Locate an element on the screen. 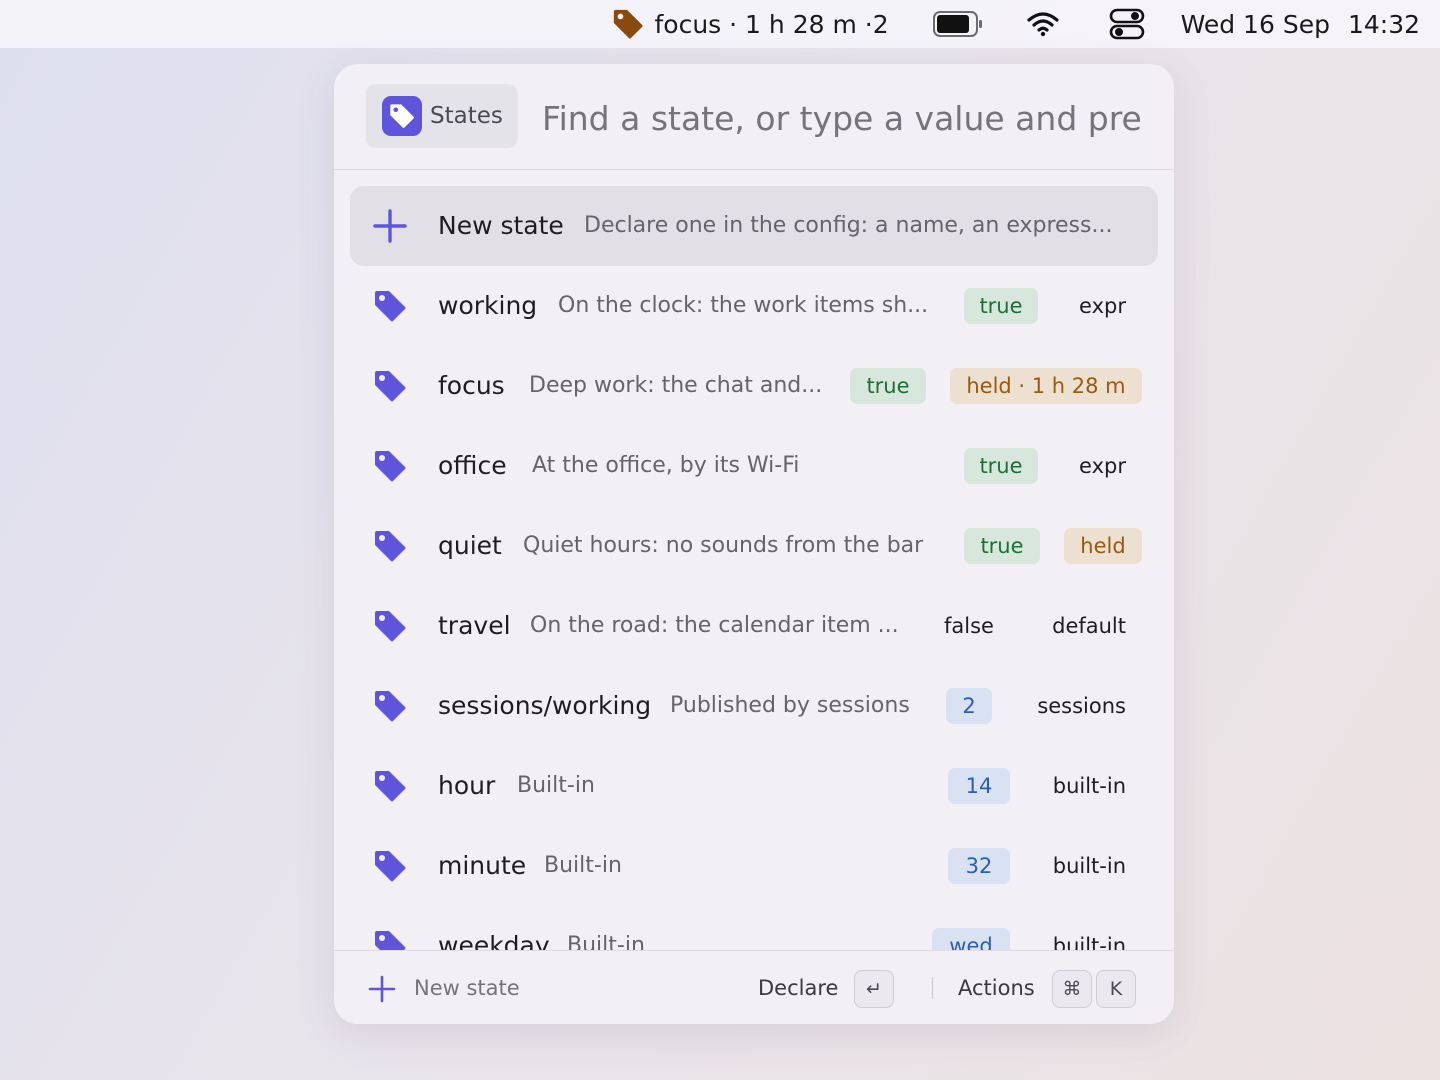 The height and width of the screenshot is (1080, 1440). value-badge: 2 is located at coordinates (969, 706).